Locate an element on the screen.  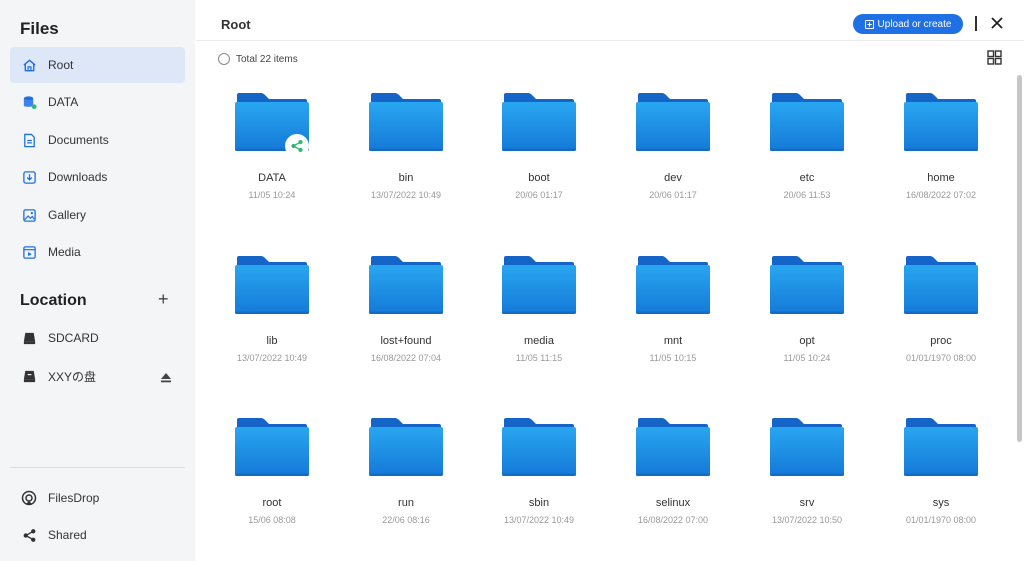
usb-drive-icon is located at coordinates (29, 376).